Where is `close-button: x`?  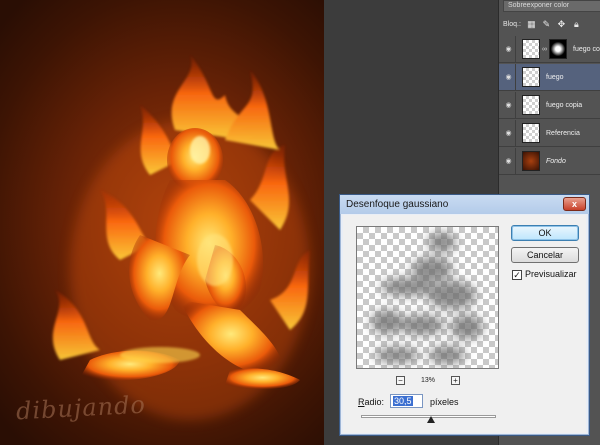
close-button: x is located at coordinates (574, 204).